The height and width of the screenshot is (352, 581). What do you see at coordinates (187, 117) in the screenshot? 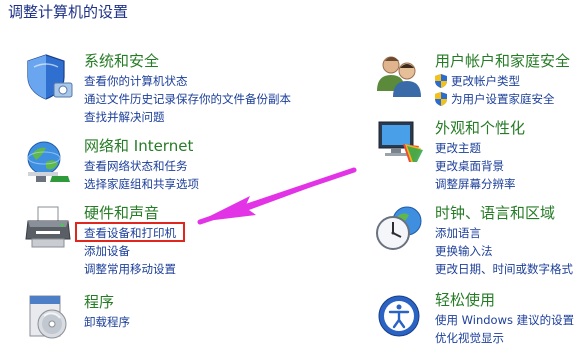
I see `link-troubleshoot: 查找并解决问题` at bounding box center [187, 117].